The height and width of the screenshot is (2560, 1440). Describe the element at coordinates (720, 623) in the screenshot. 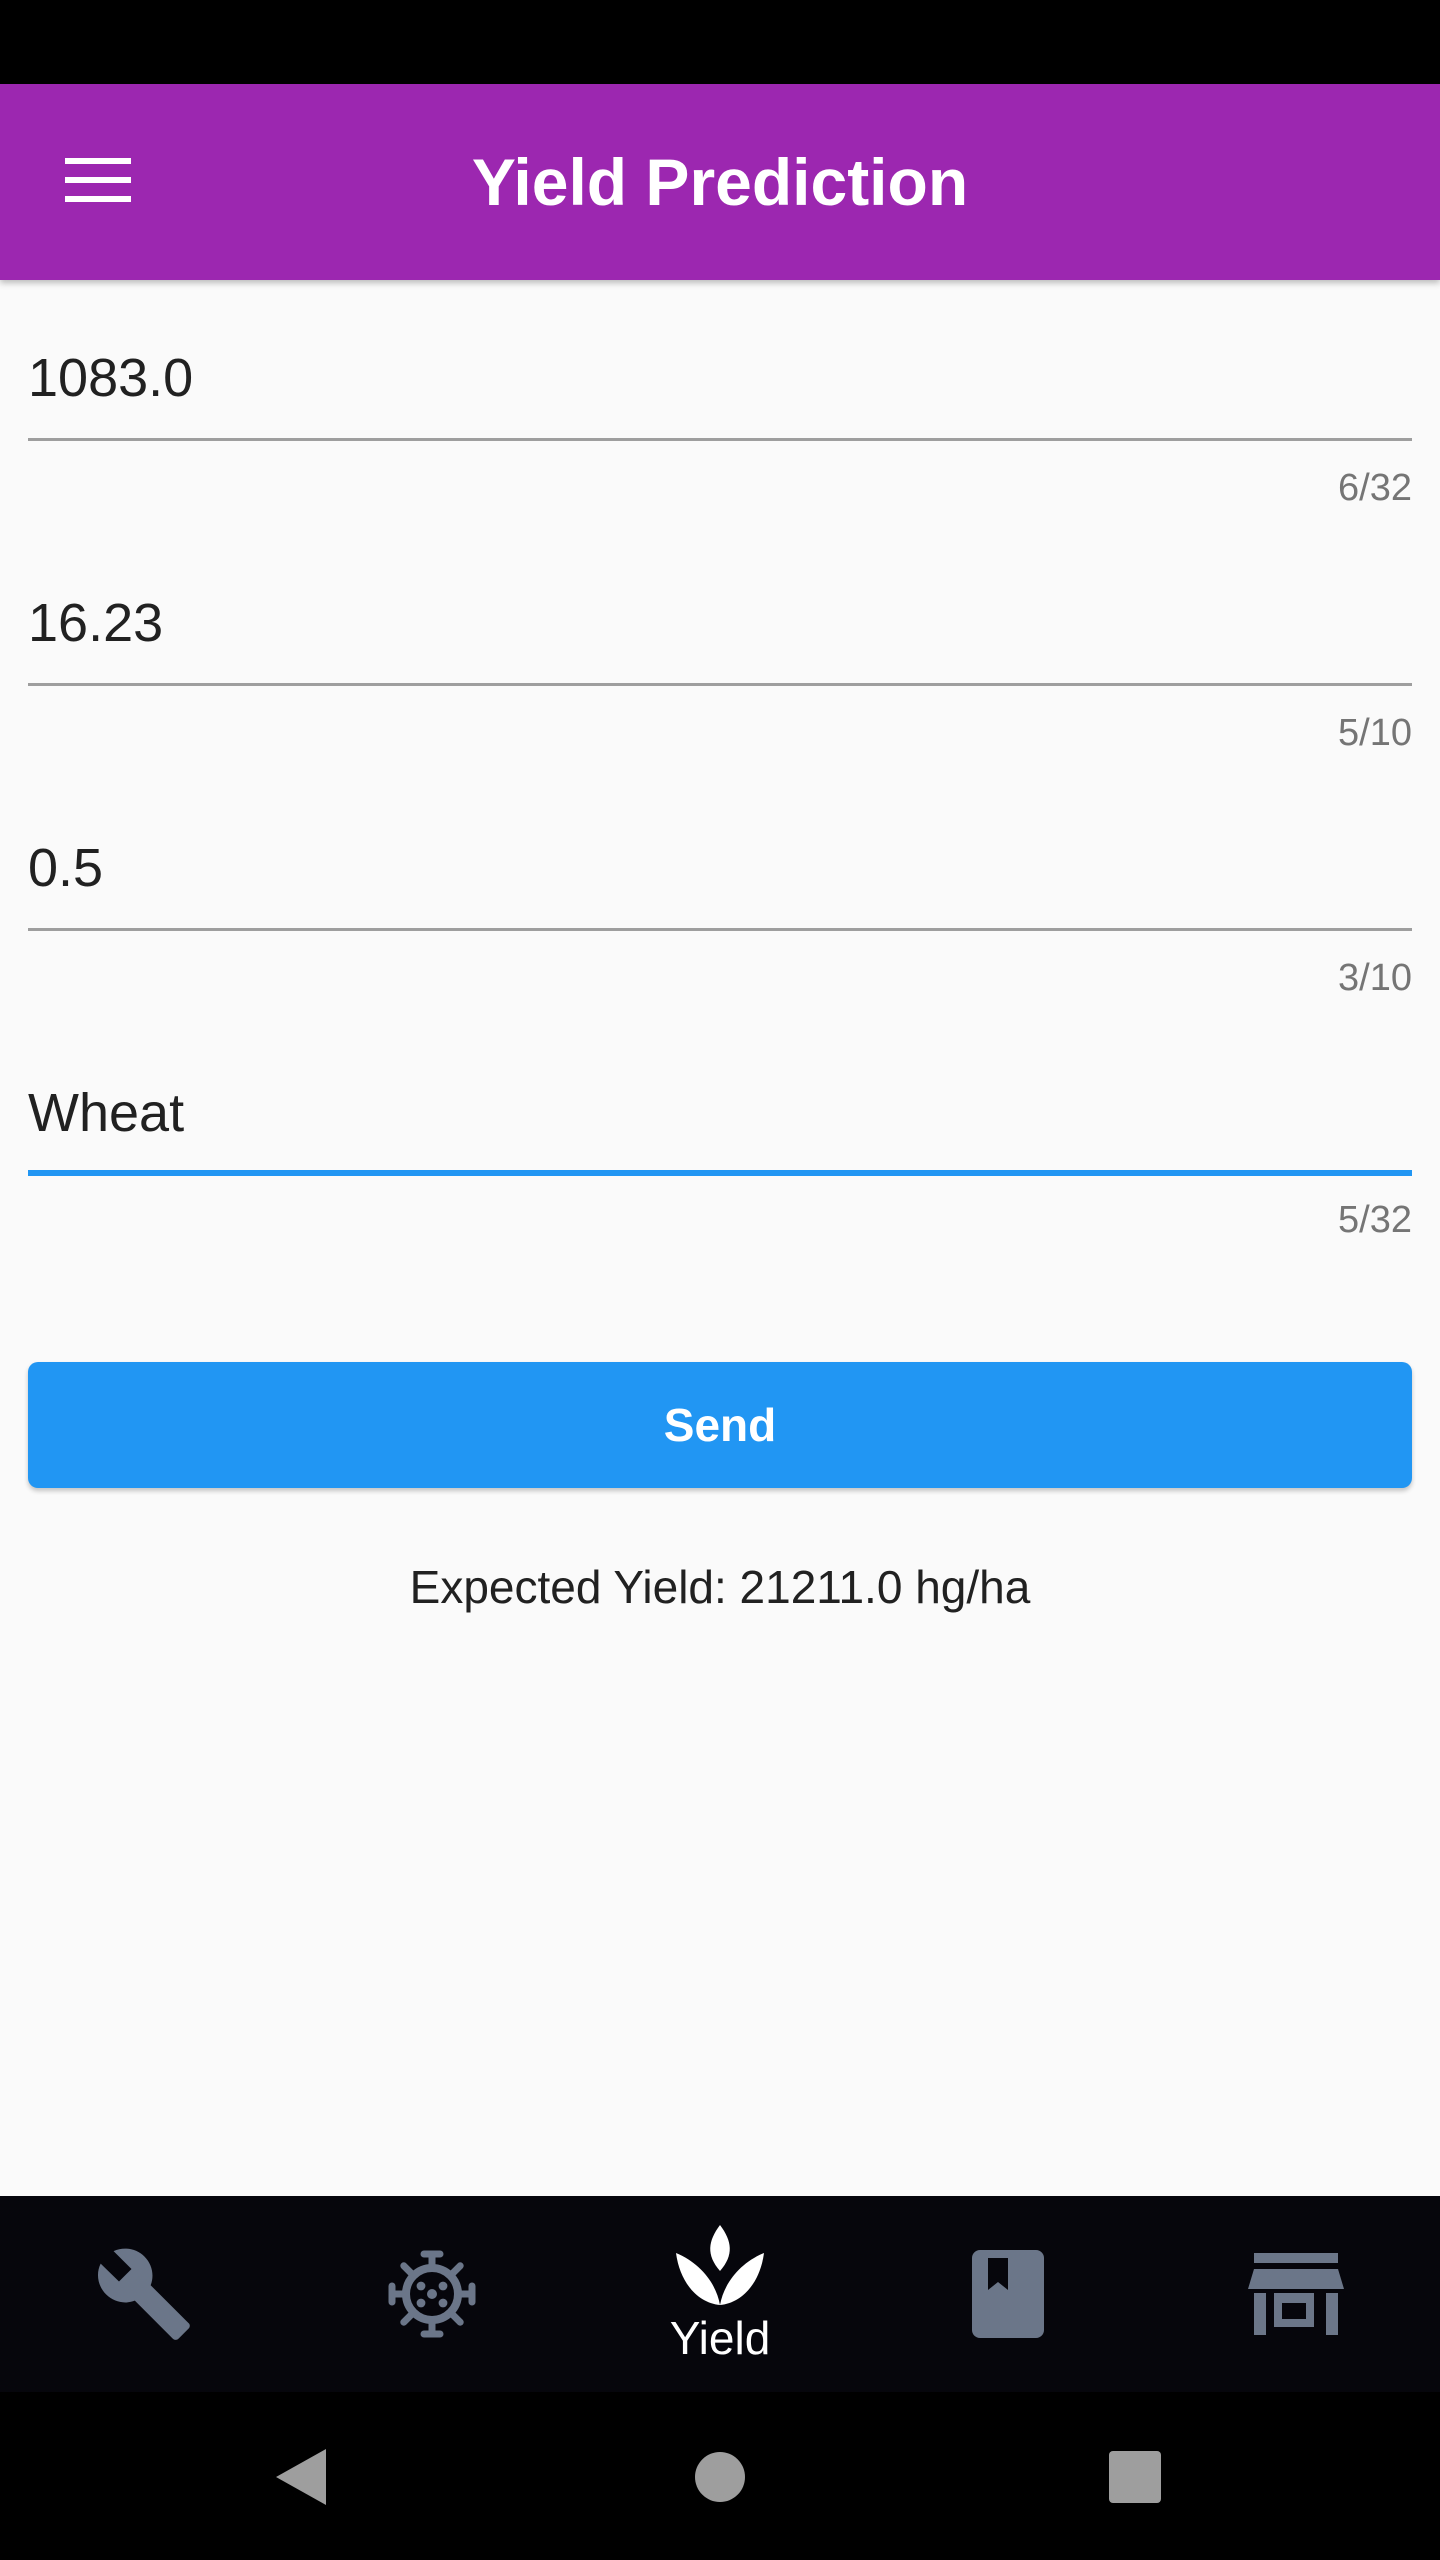

I see `field-2-input` at that location.